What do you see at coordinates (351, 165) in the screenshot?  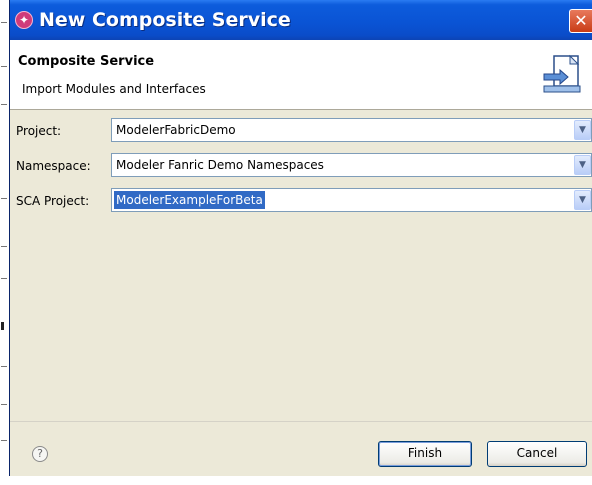 I see `namespace-combo: Modeler Fanric Demo Namespaces ▼` at bounding box center [351, 165].